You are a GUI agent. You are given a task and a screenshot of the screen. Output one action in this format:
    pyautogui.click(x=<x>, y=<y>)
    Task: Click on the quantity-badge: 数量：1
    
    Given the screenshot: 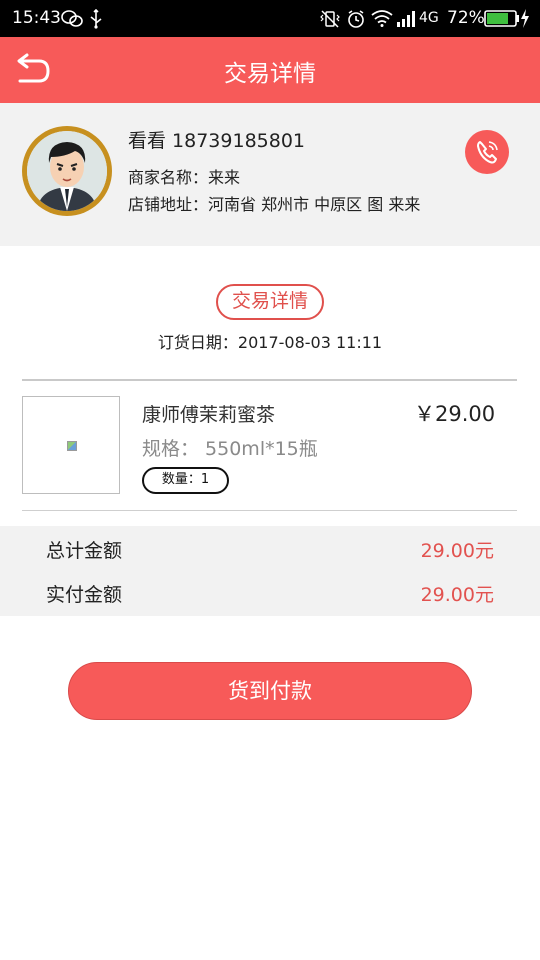 What is the action you would take?
    pyautogui.click(x=185, y=480)
    